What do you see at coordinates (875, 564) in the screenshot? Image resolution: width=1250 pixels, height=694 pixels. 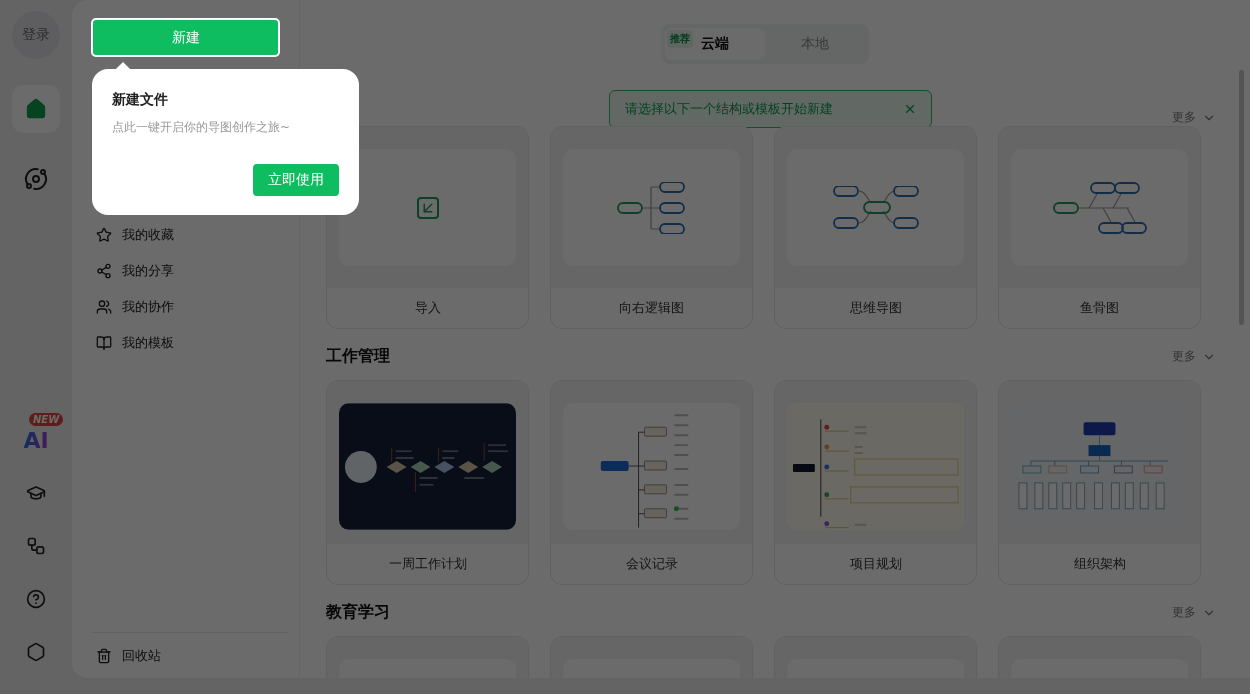 I see `card-label: 项目规划` at bounding box center [875, 564].